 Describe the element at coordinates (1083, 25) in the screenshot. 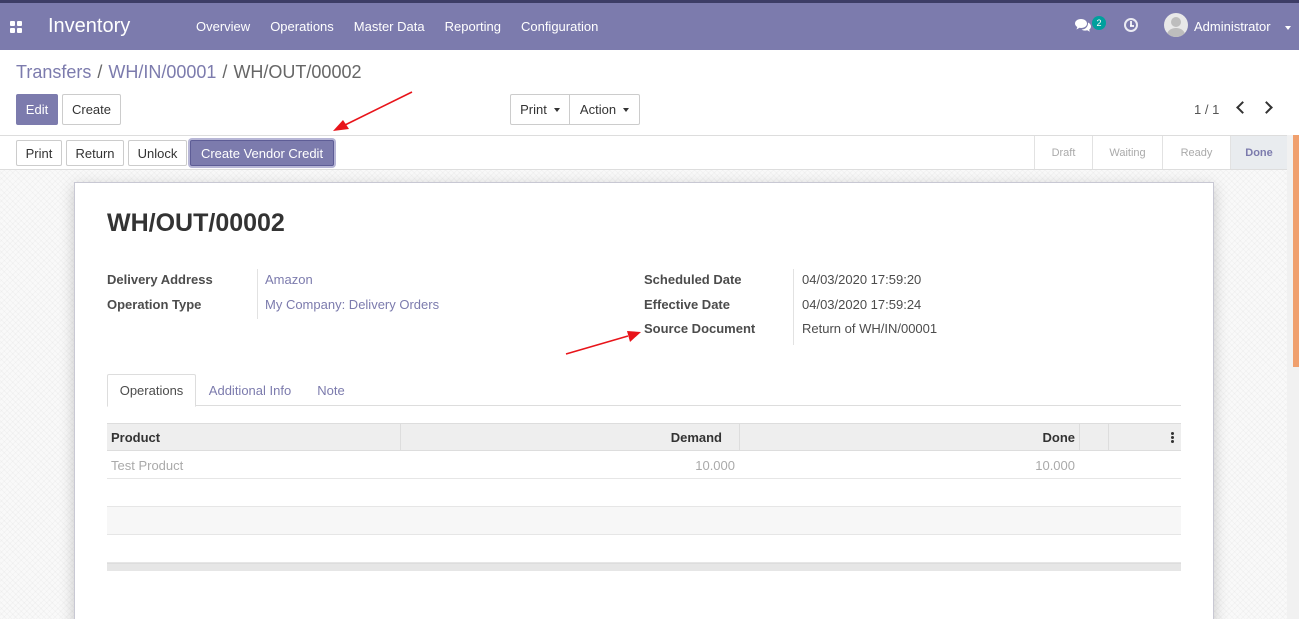

I see `chat-icon` at that location.